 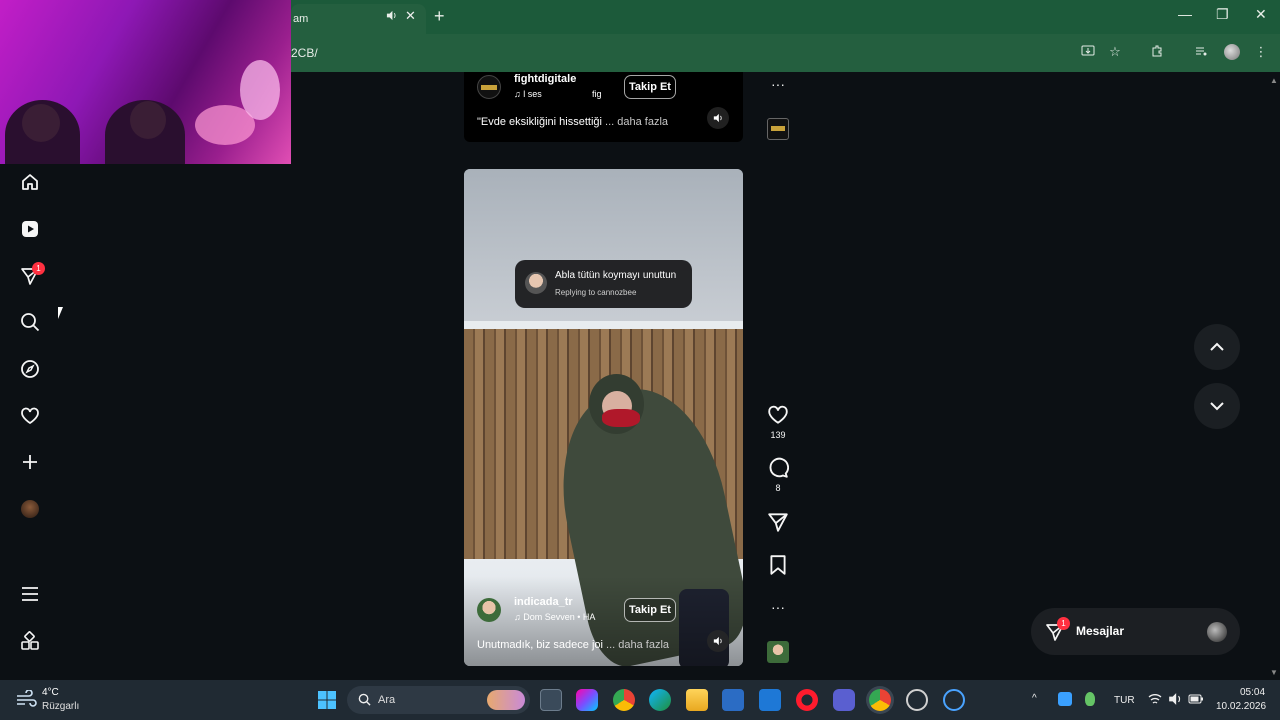 I want to click on scrollbar-up-arrow: ▲, so click(x=1274, y=80).